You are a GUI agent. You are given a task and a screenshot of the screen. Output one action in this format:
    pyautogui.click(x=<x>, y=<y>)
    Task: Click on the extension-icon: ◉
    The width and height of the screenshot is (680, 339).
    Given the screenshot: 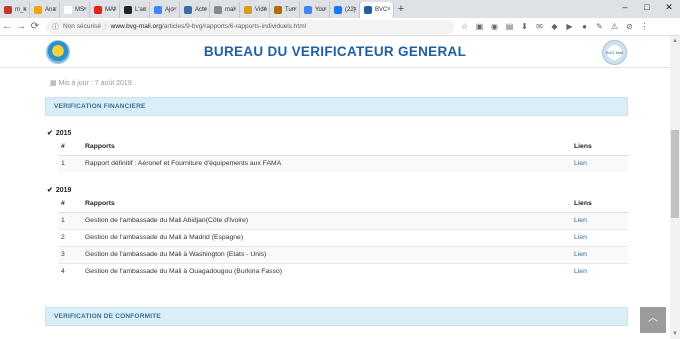 What is the action you would take?
    pyautogui.click(x=494, y=26)
    